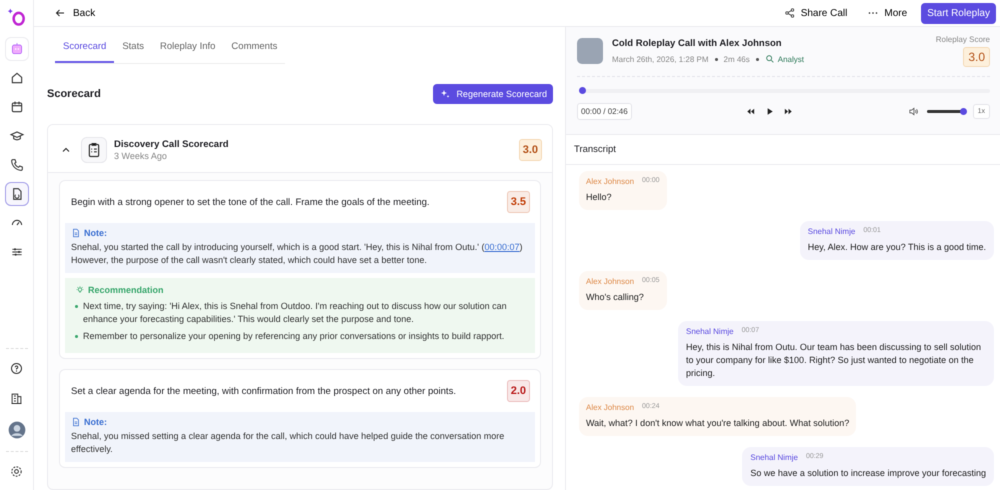  I want to click on fast-forward-icon, so click(788, 111).